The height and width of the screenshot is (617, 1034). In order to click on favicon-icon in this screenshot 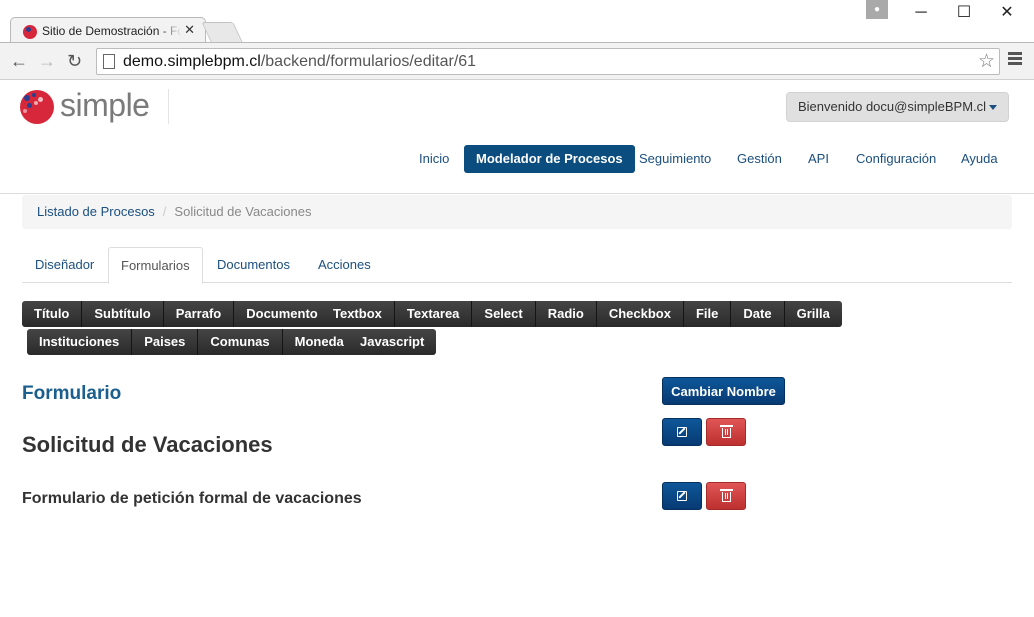, I will do `click(30, 32)`.